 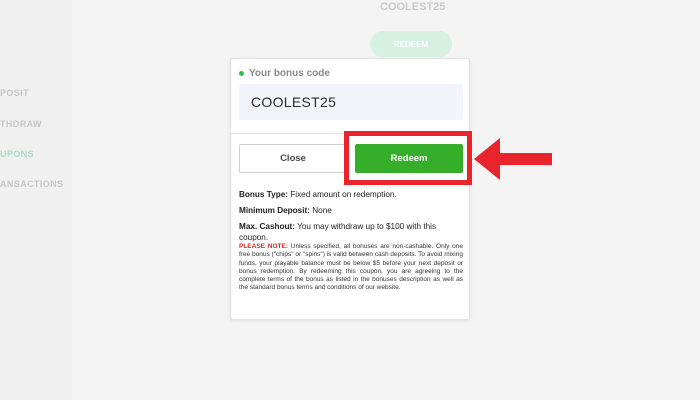 What do you see at coordinates (413, 7) in the screenshot?
I see `background-coupon-title: COOLEST25` at bounding box center [413, 7].